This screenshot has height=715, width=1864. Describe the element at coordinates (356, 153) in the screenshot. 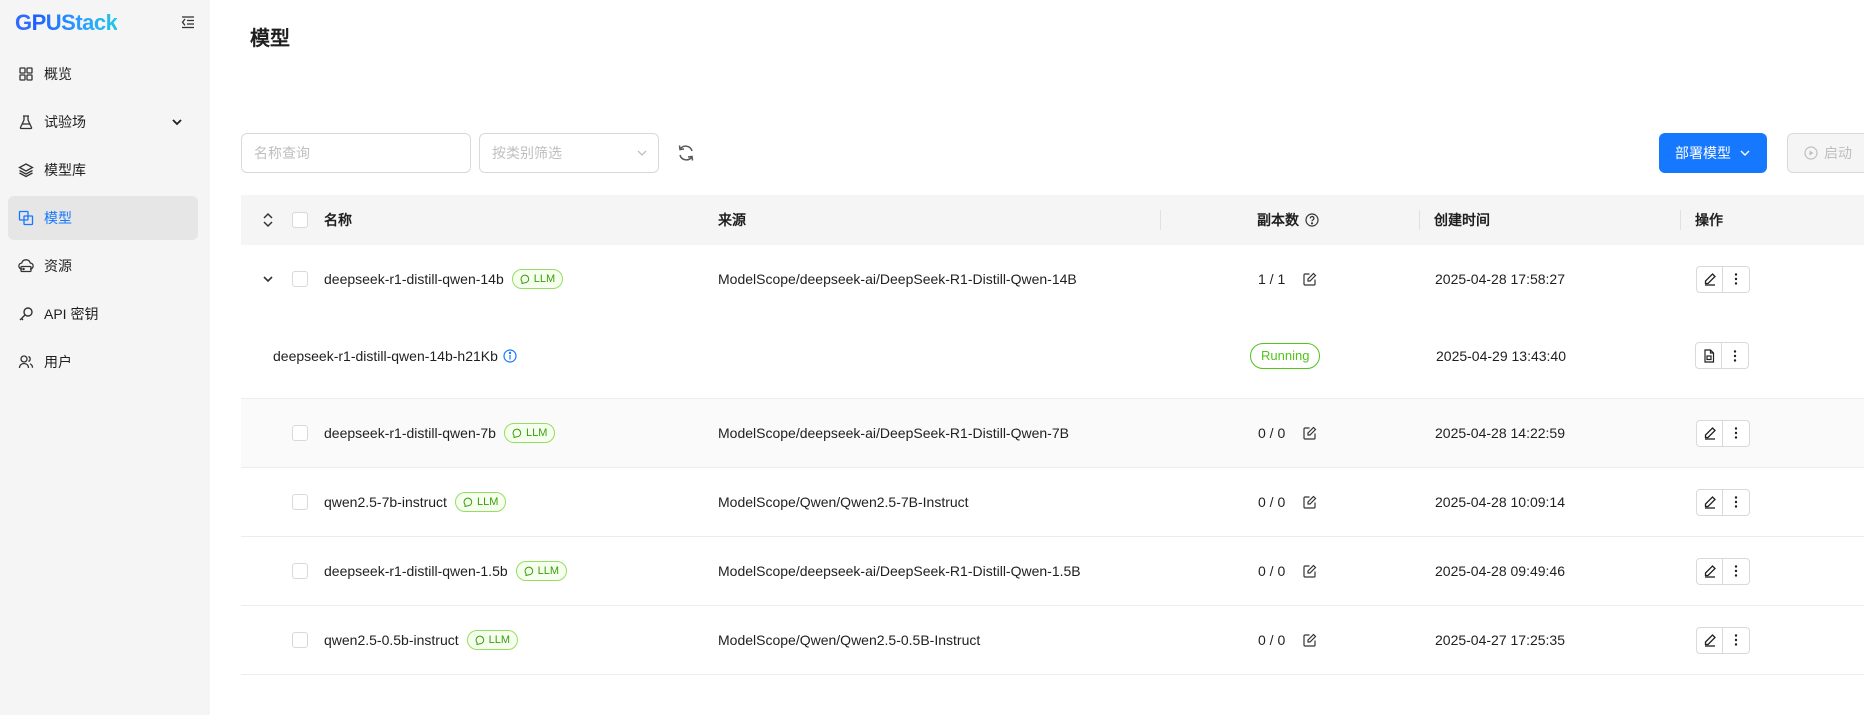

I see `name-search-input` at that location.